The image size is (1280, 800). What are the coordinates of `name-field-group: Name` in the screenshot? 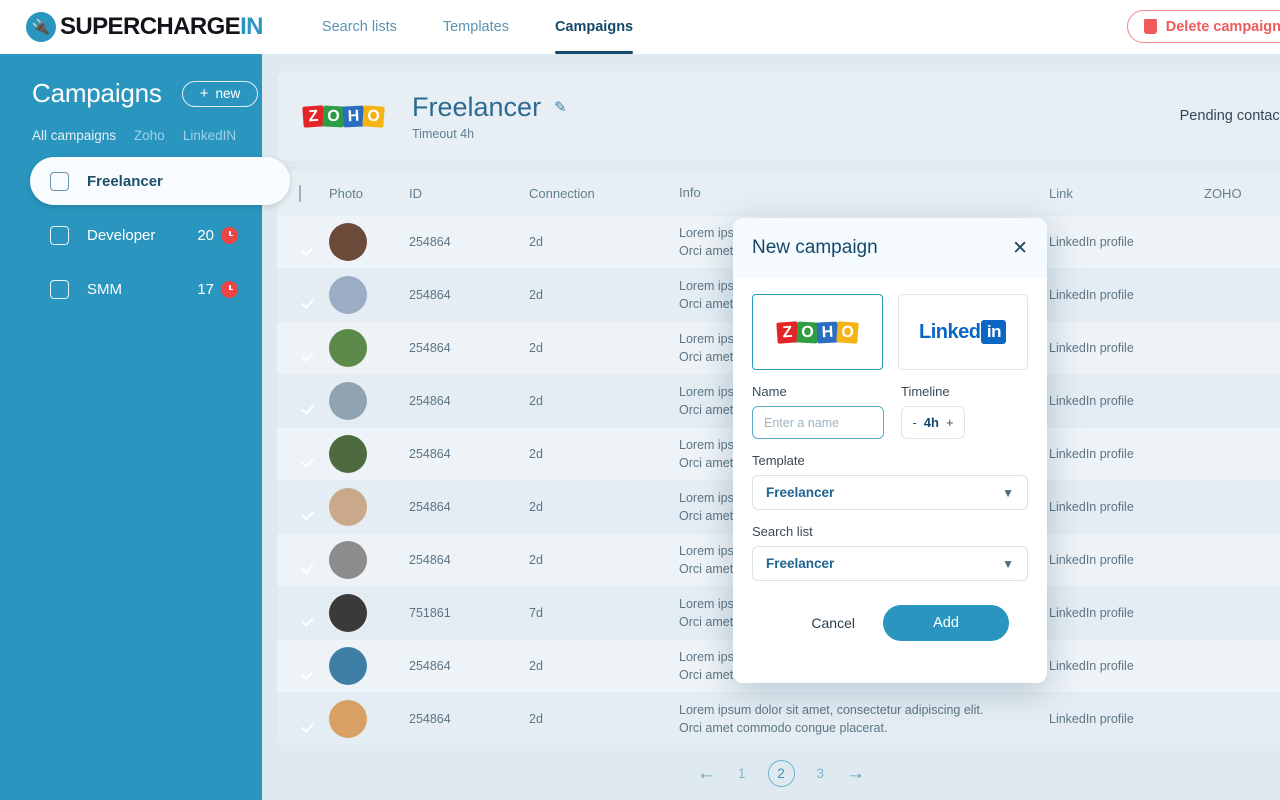 It's located at (818, 404).